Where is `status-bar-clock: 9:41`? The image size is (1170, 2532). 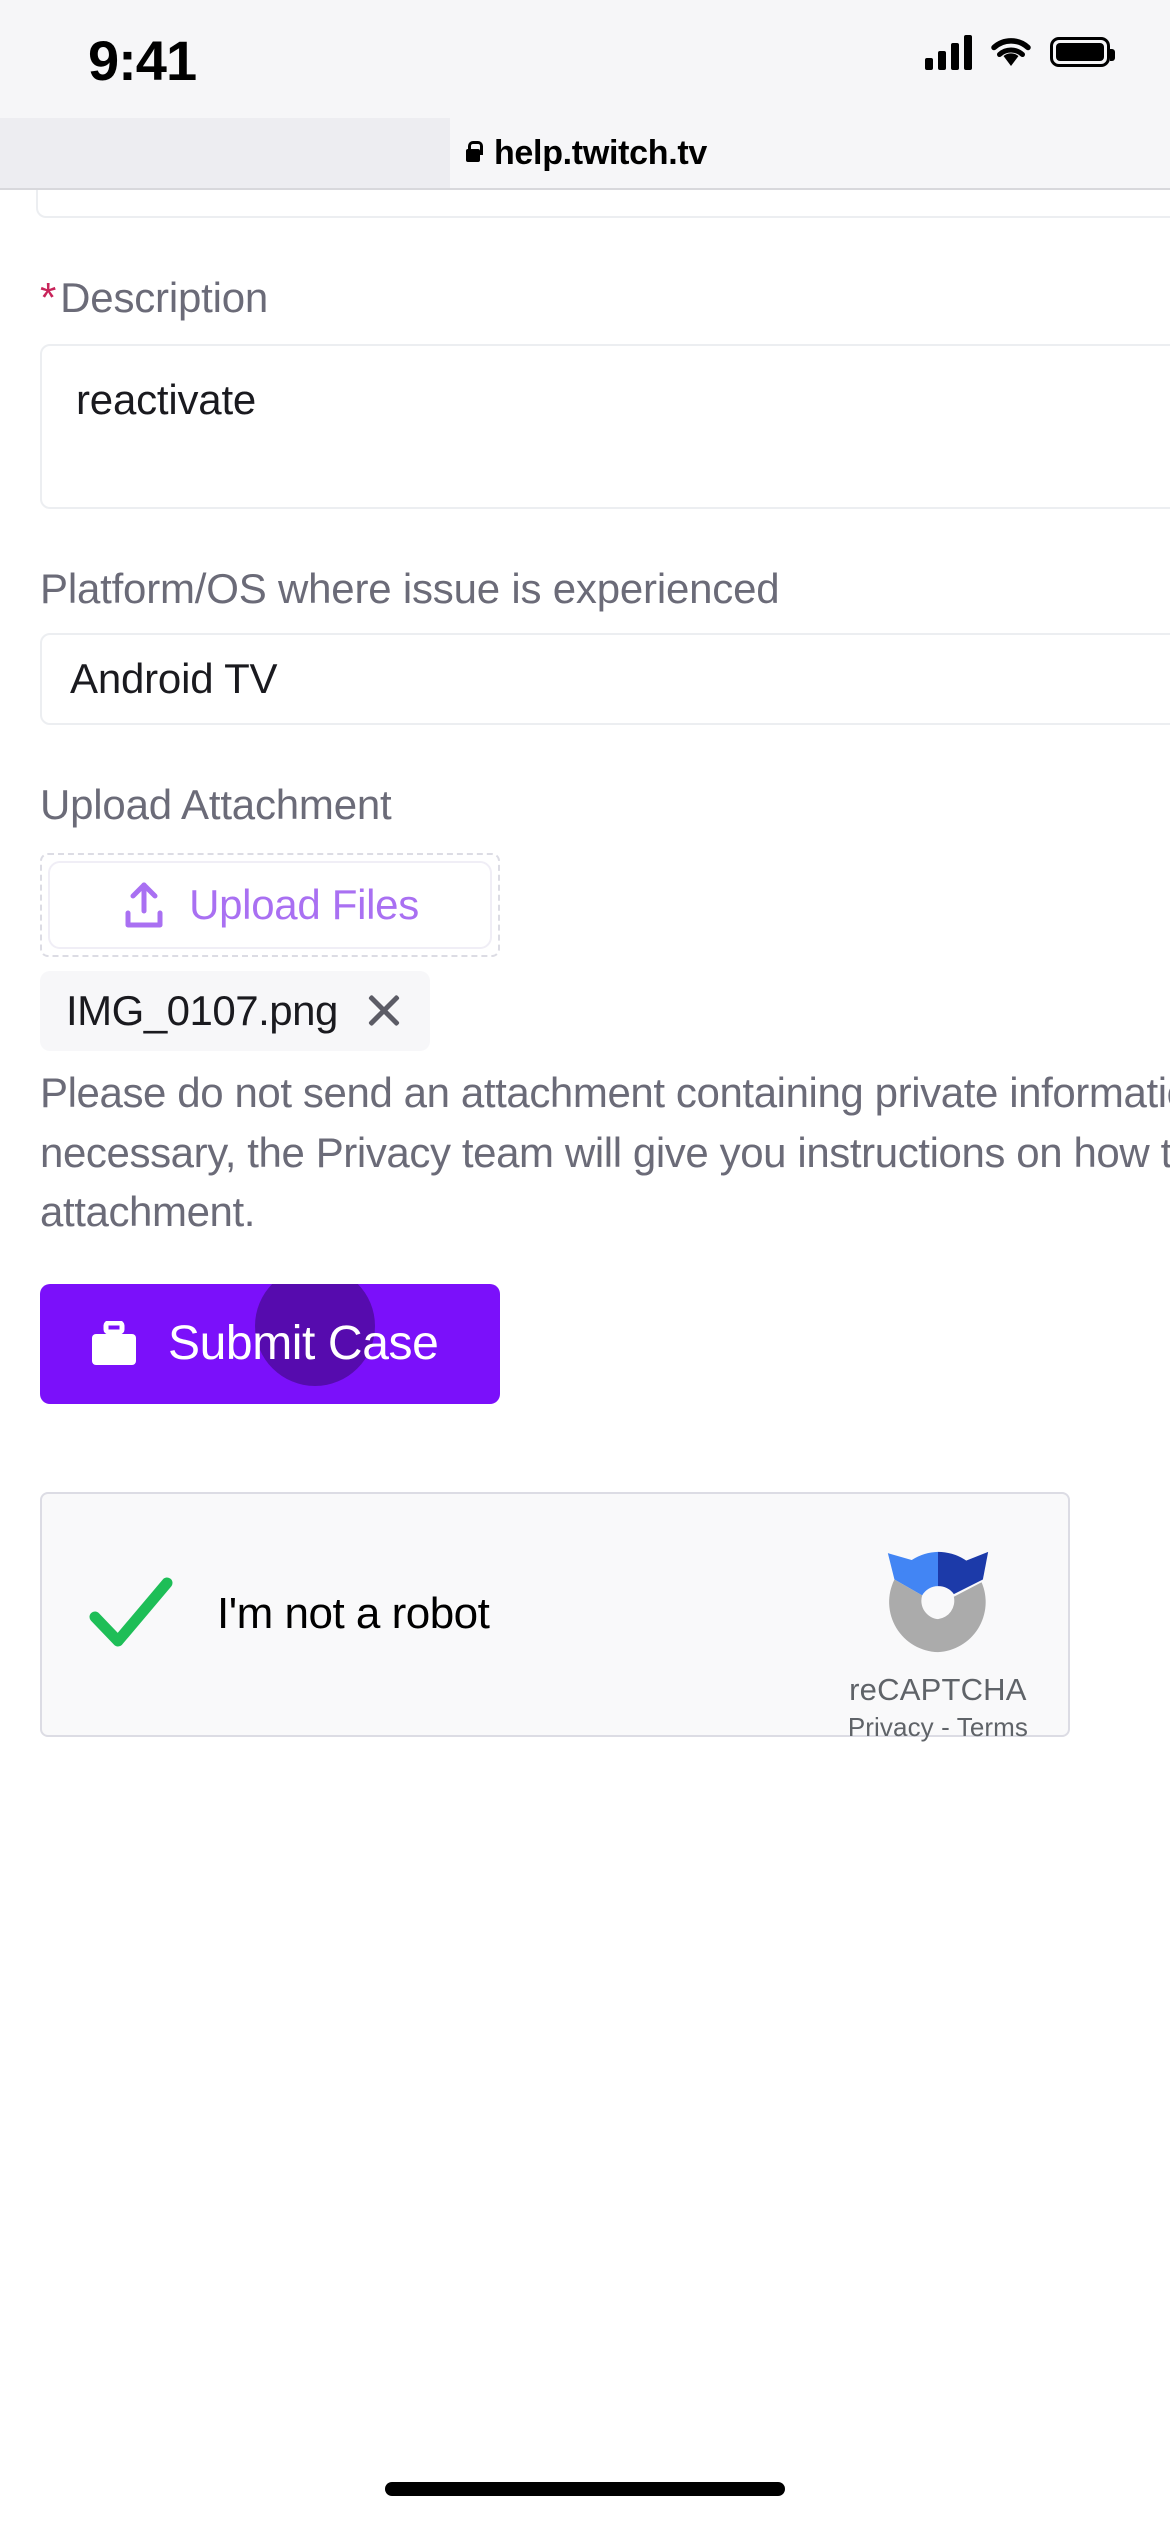 status-bar-clock: 9:41 is located at coordinates (142, 60).